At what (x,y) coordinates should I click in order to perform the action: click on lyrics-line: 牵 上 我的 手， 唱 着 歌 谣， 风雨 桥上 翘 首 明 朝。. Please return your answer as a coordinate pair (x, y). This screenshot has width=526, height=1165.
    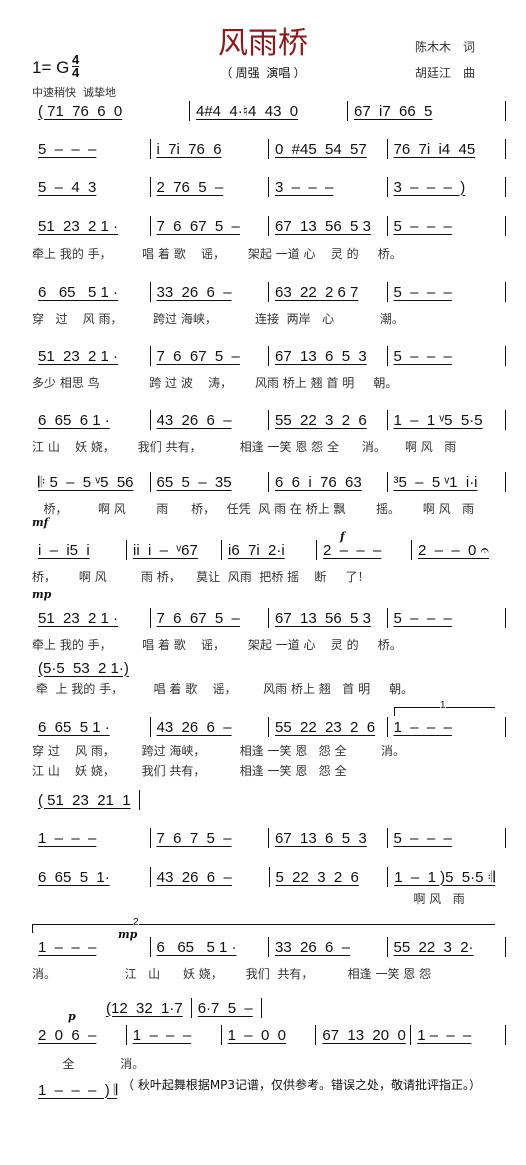
    Looking at the image, I should click on (223, 689).